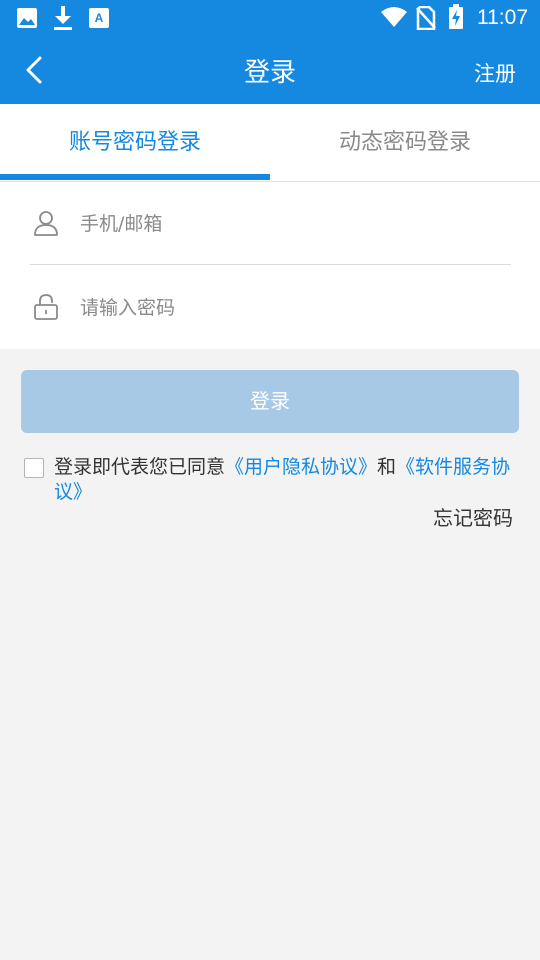 The height and width of the screenshot is (960, 540). I want to click on agreement-checkbox, so click(34, 468).